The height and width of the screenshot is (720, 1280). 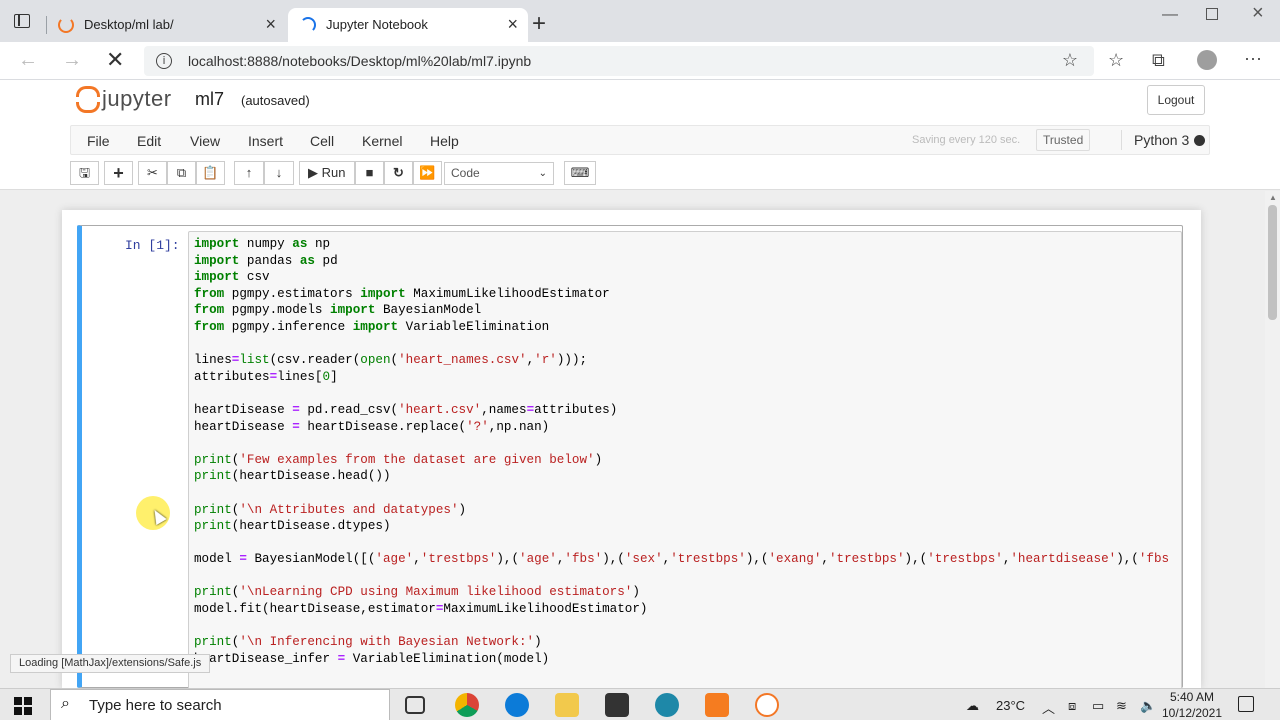 I want to click on forward-icon: →, so click(x=72, y=60).